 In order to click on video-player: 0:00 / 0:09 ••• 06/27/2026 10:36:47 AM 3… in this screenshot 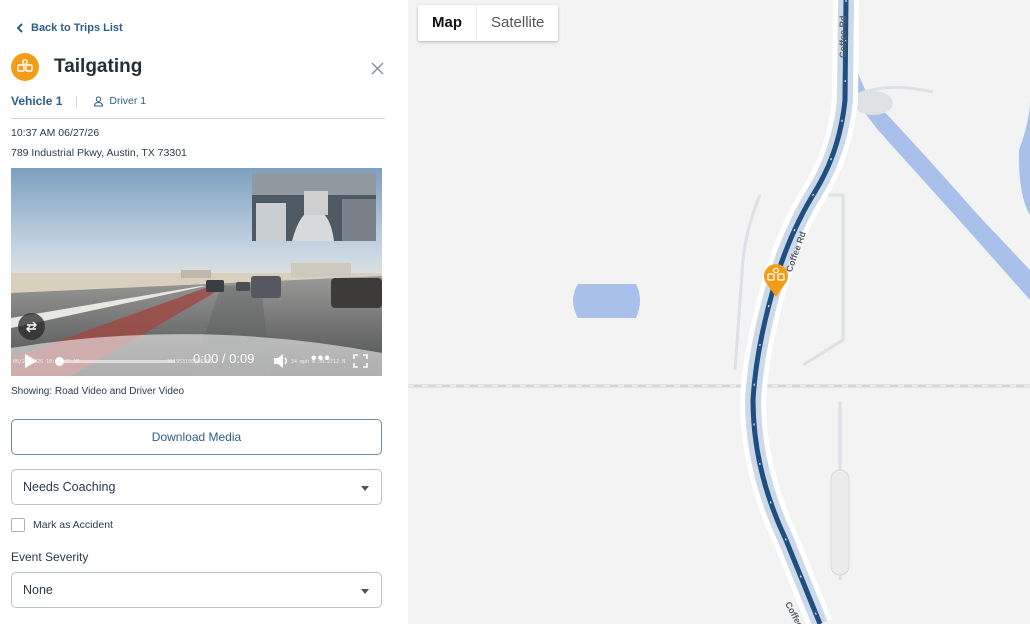, I will do `click(196, 272)`.